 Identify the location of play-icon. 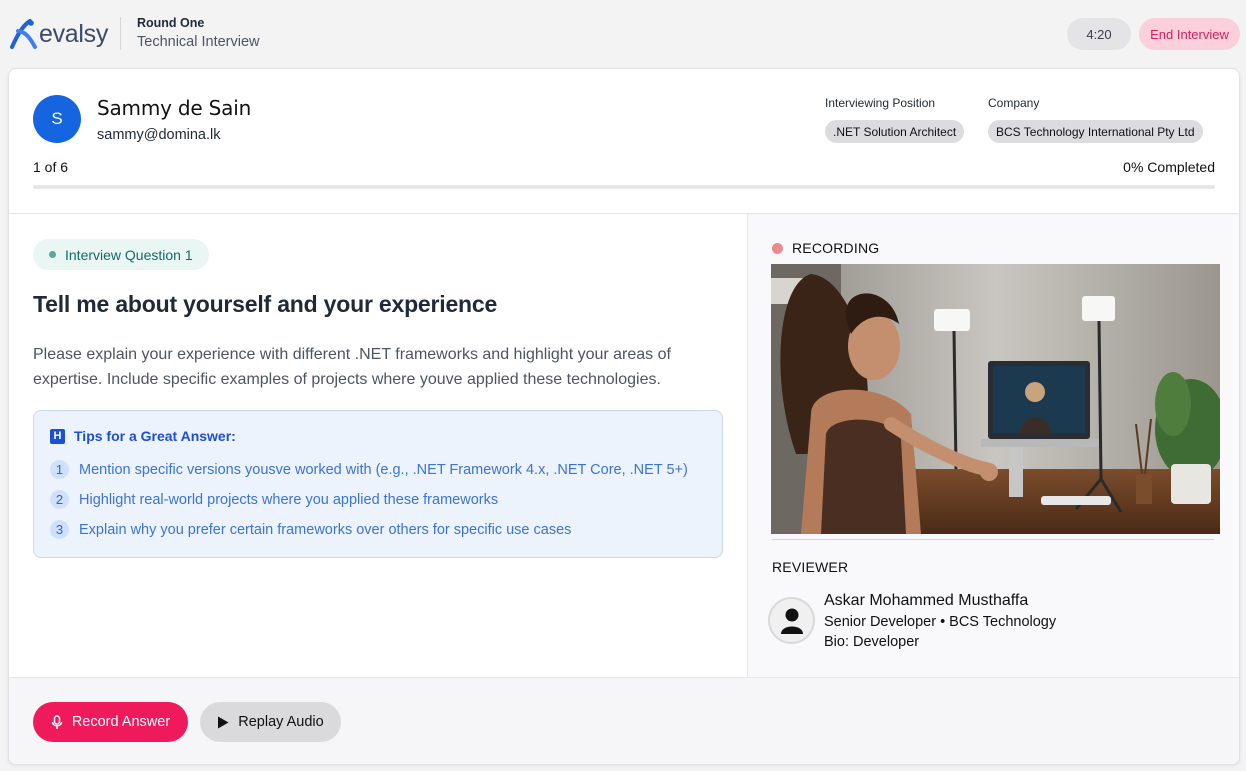
(223, 722).